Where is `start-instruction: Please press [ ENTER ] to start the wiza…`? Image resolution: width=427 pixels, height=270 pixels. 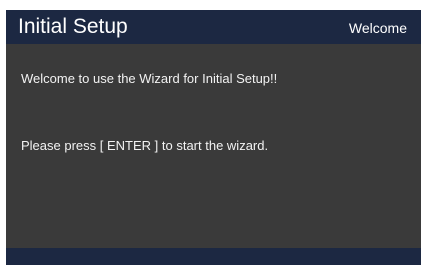
start-instruction: Please press [ ENTER ] to start the wiza… is located at coordinates (145, 145).